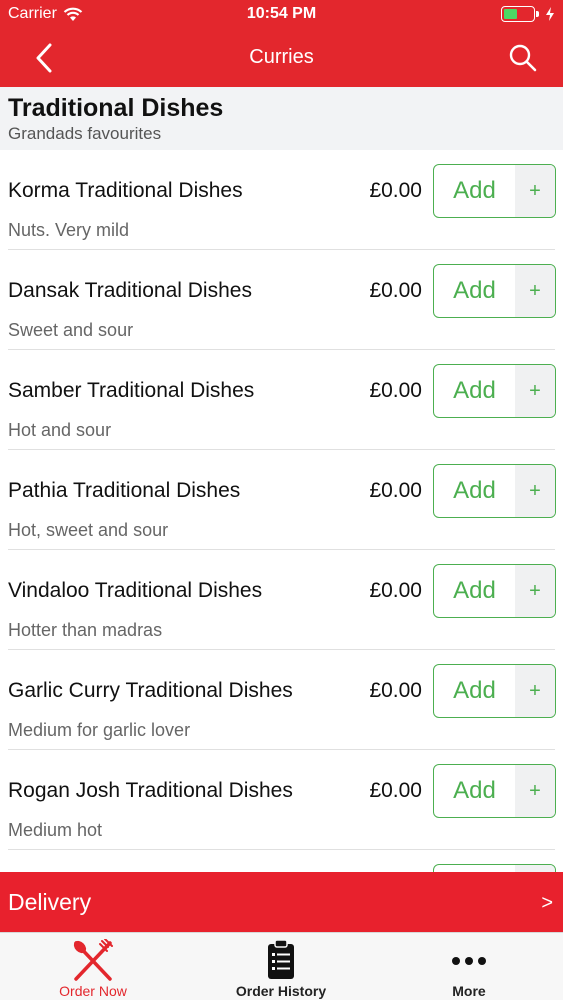 The width and height of the screenshot is (563, 1000). Describe the element at coordinates (535, 868) in the screenshot. I see `plus-icon` at that location.